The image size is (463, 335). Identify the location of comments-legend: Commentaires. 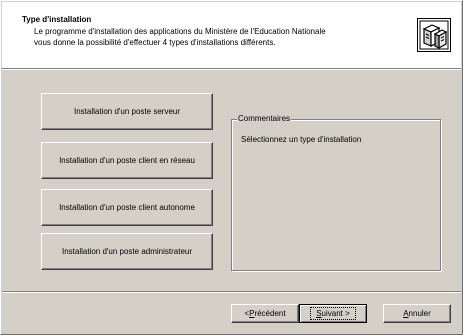
(264, 118).